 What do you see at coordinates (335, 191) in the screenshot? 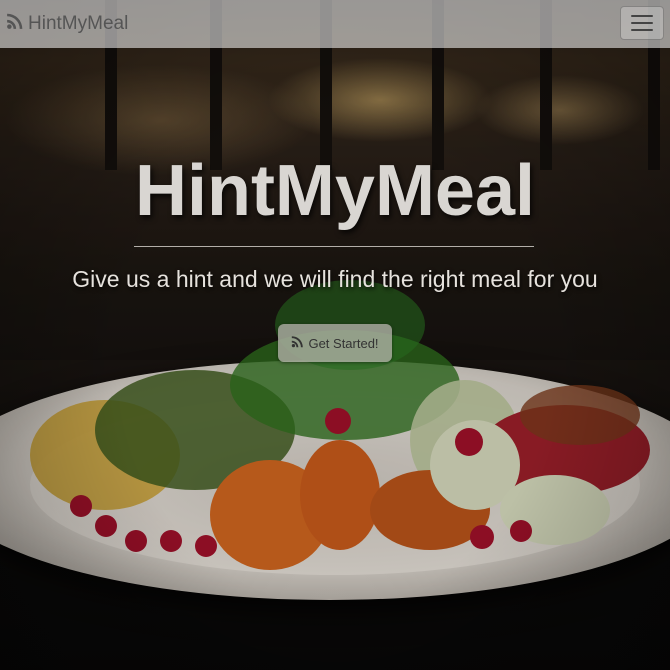
I see `hero-title: HintMyMeal` at bounding box center [335, 191].